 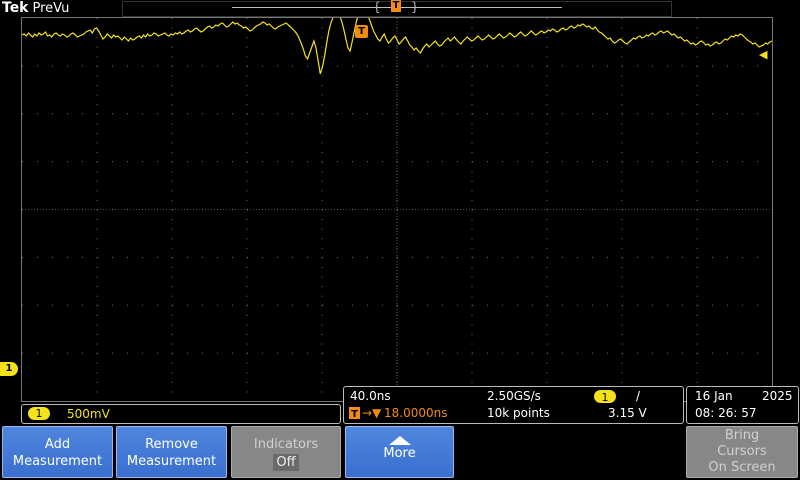 I want to click on channel-1-readout: 1 500mV, so click(x=181, y=414).